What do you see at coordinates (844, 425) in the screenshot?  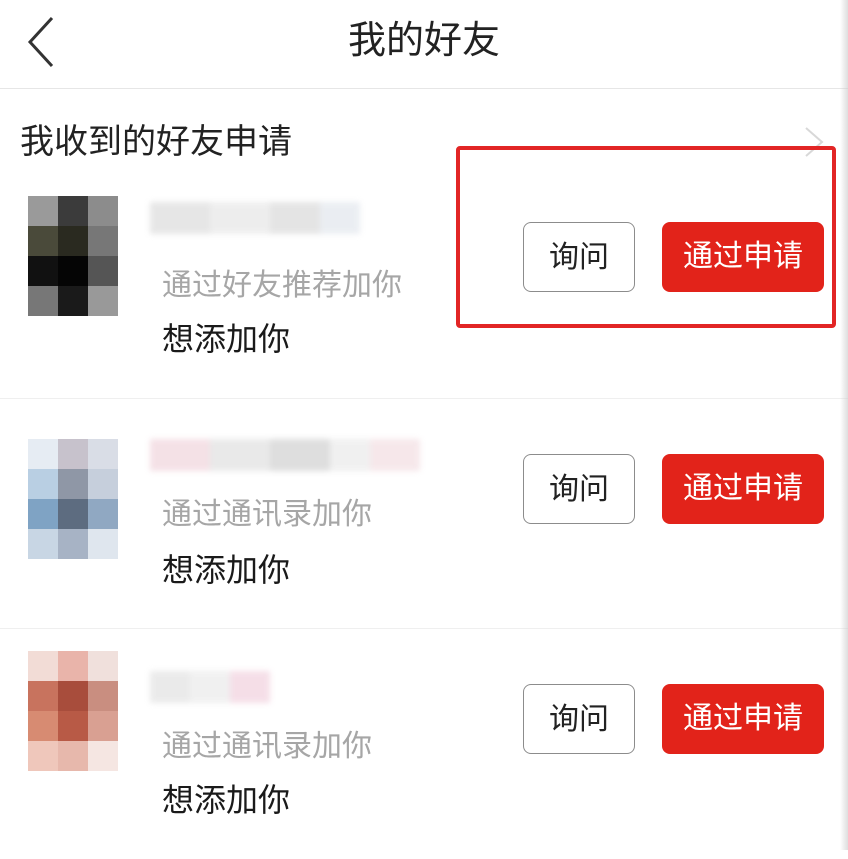 I see `edge-shadow` at bounding box center [844, 425].